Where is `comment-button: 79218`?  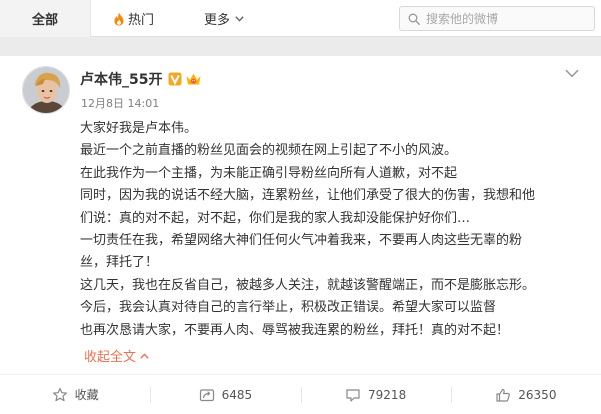
comment-button: 79218 is located at coordinates (375, 394).